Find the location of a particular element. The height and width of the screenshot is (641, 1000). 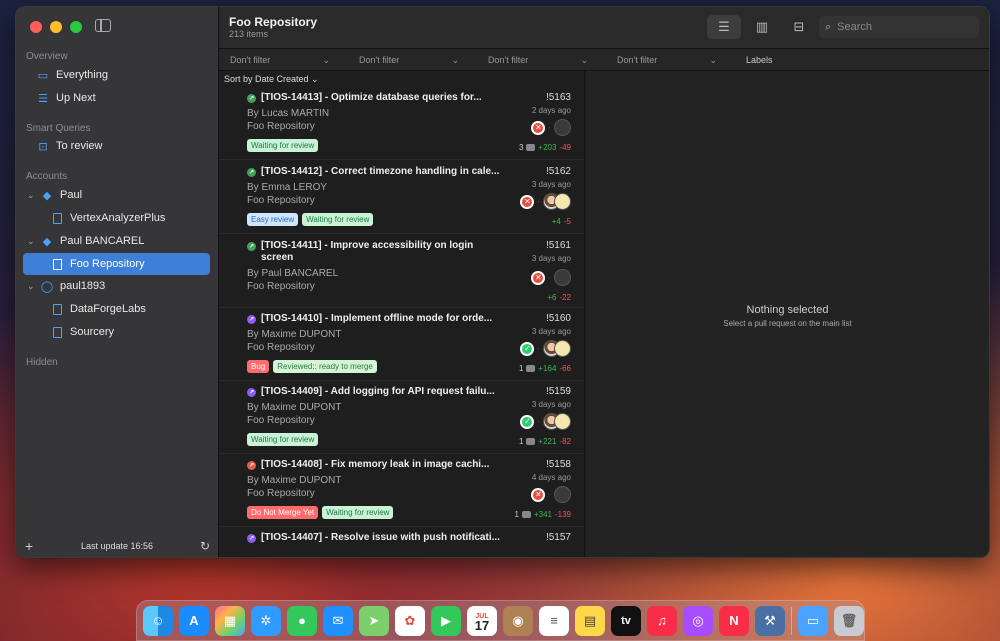

pr-date: 3 days ago is located at coordinates (551, 258).